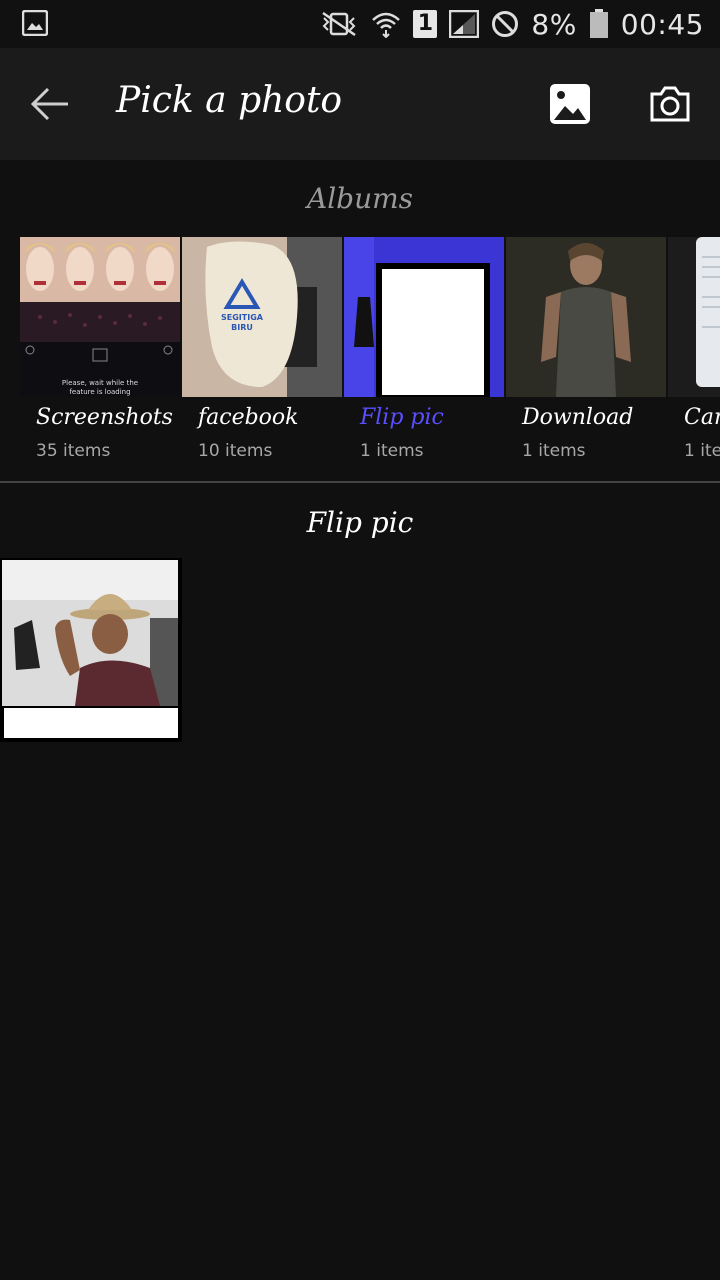 The image size is (720, 1280). I want to click on signal-icon, so click(464, 24).